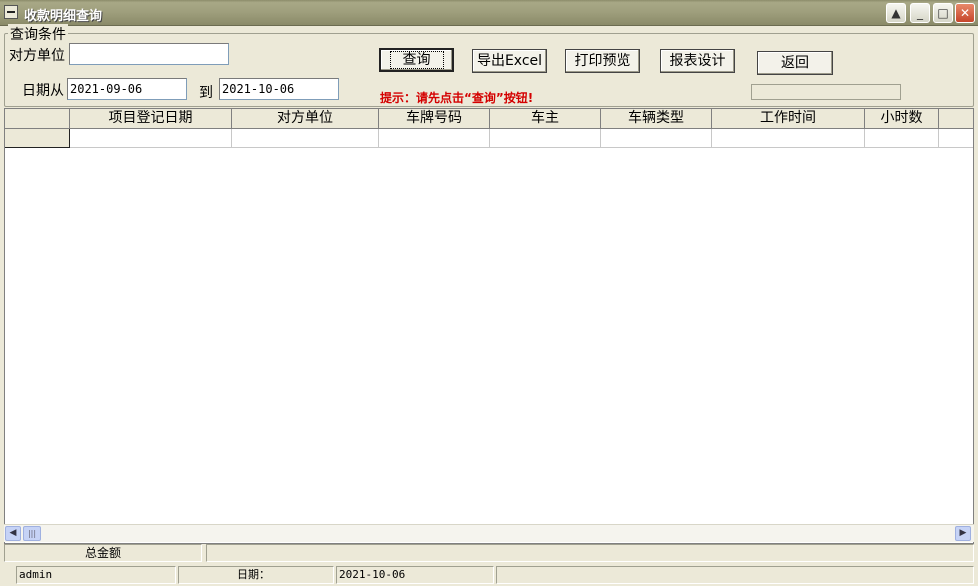 The image size is (978, 586). What do you see at coordinates (96, 575) in the screenshot?
I see `status-user: admin` at bounding box center [96, 575].